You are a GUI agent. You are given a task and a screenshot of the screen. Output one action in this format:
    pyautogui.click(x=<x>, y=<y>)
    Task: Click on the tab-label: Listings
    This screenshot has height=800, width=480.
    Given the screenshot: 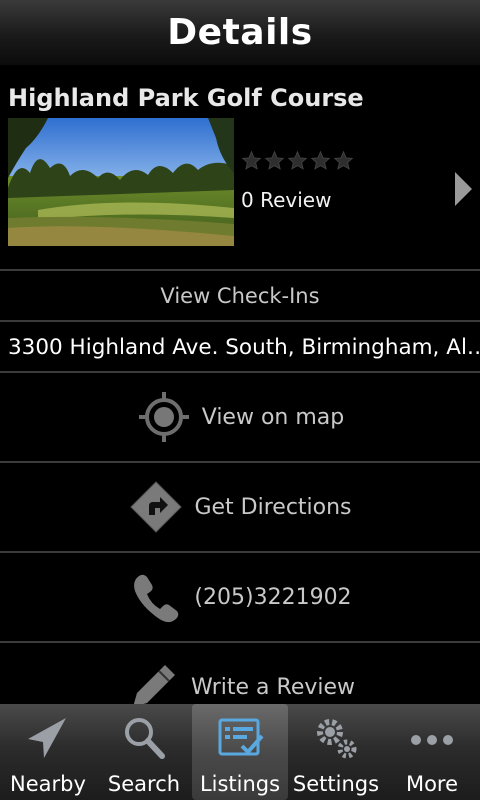 What is the action you would take?
    pyautogui.click(x=240, y=784)
    